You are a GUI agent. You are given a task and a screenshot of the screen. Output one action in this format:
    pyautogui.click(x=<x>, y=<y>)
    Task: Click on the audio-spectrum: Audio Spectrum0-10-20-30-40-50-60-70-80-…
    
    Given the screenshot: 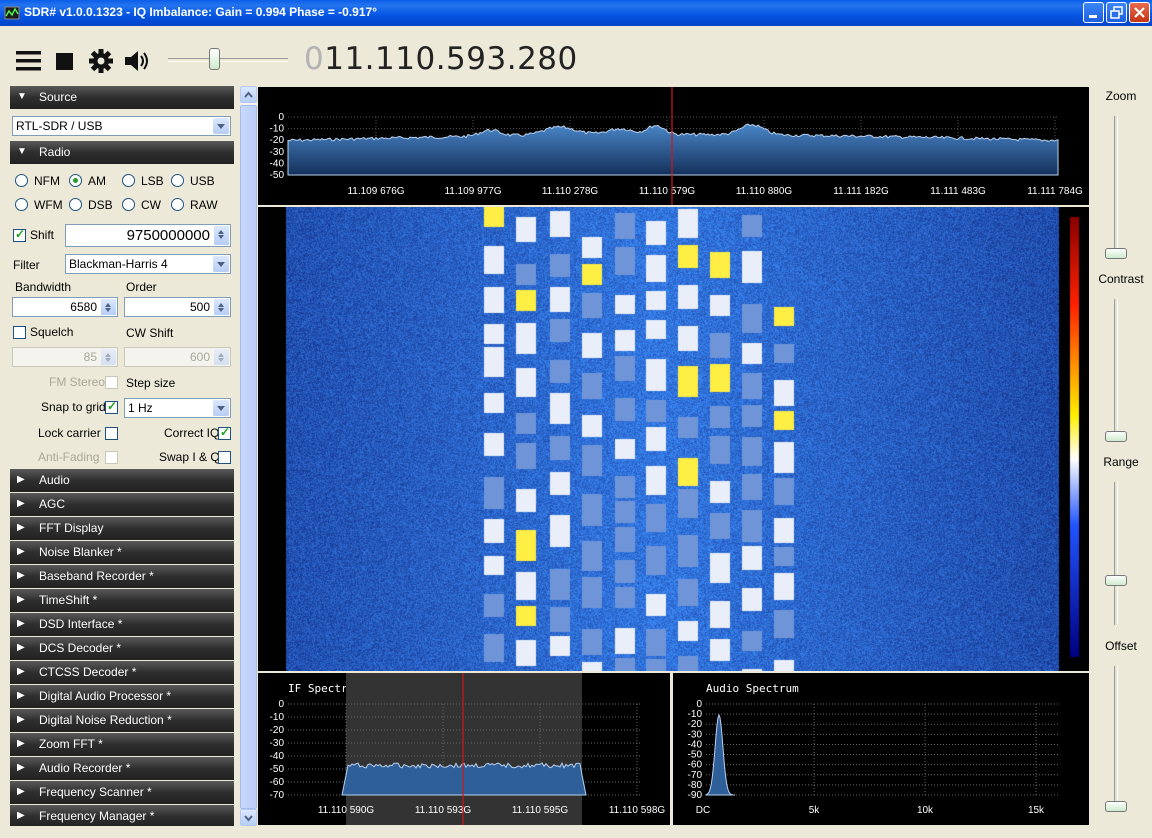 What is the action you would take?
    pyautogui.click(x=881, y=749)
    